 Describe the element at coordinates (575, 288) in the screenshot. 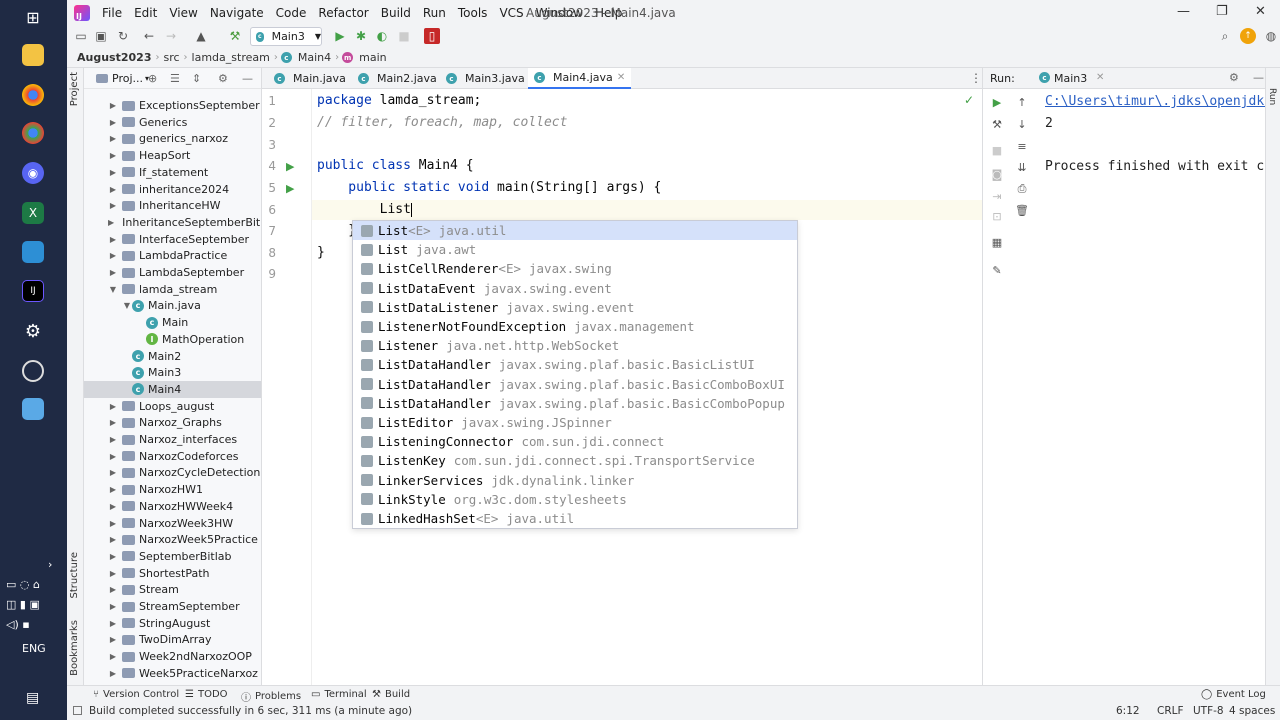

I see `completion-item: ListDataEvent javax.swing.event` at that location.